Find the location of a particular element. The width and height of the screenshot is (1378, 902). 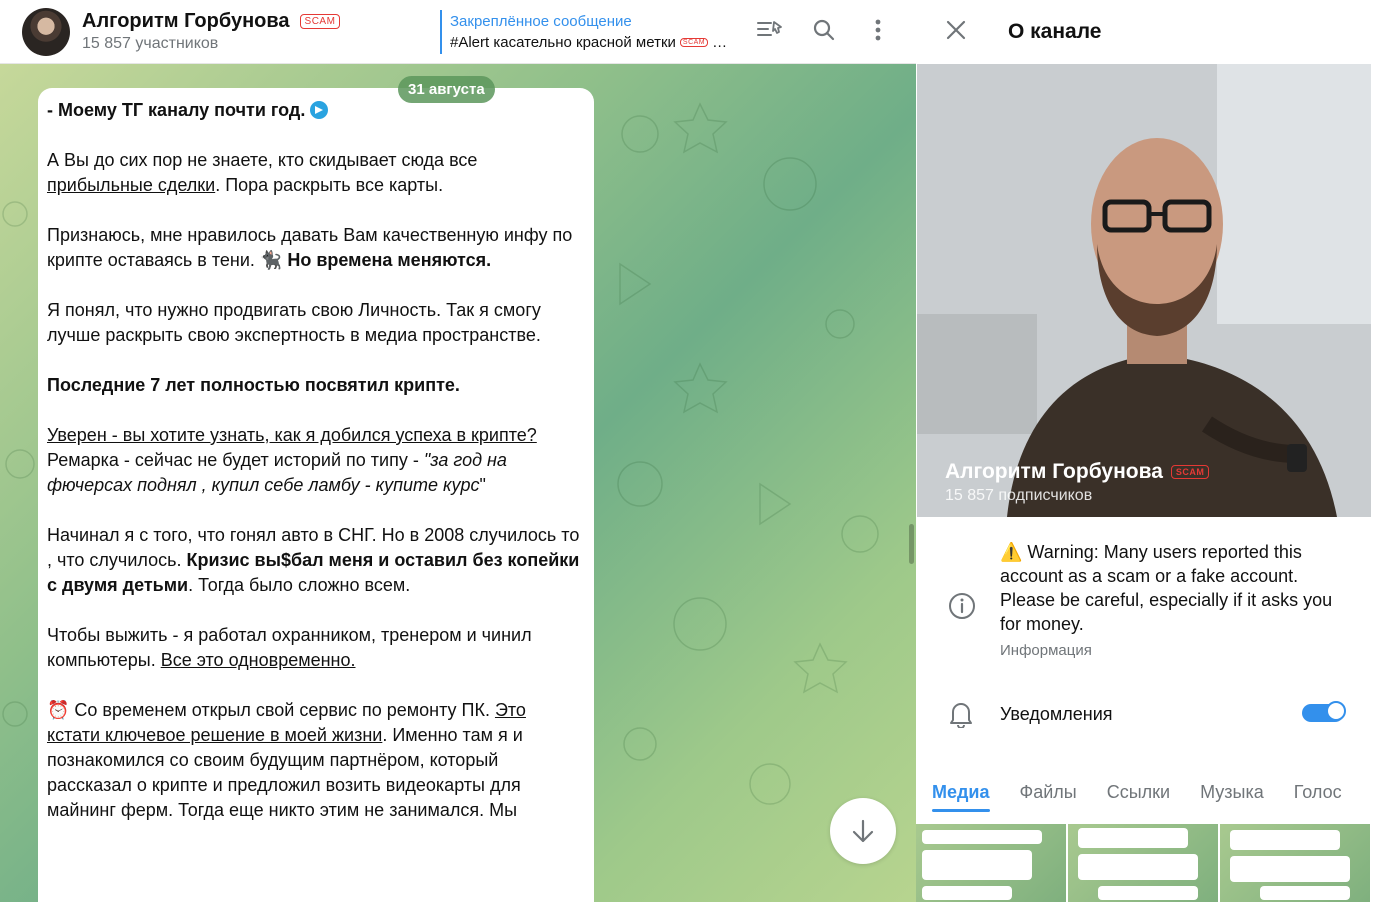

members-count: 15 857 участников is located at coordinates (150, 43).